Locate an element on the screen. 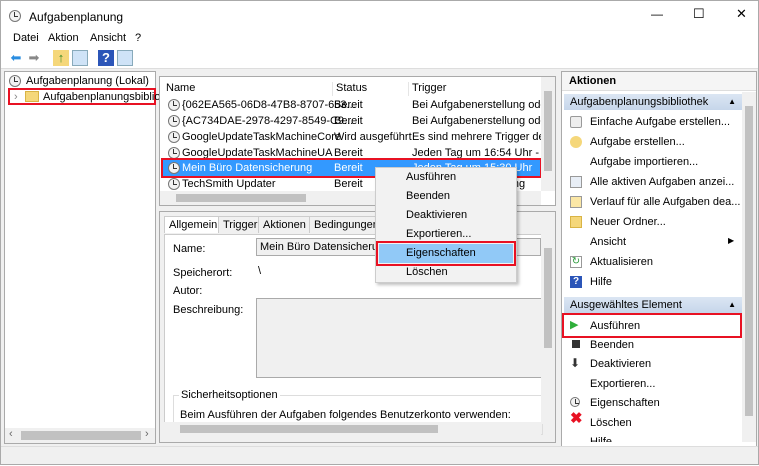 The height and width of the screenshot is (466, 759). action-delete: Löschen is located at coordinates (611, 423).